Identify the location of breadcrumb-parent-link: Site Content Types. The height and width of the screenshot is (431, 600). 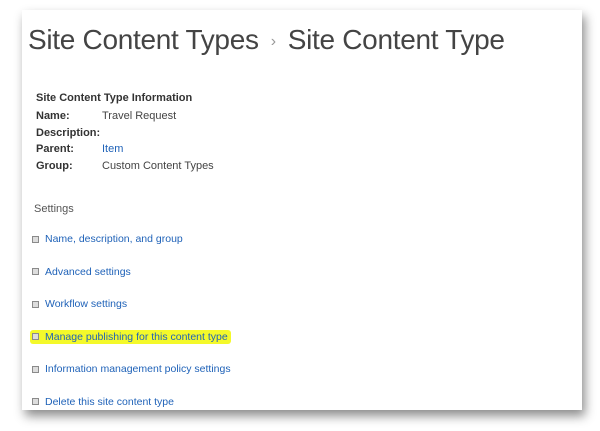
(143, 39).